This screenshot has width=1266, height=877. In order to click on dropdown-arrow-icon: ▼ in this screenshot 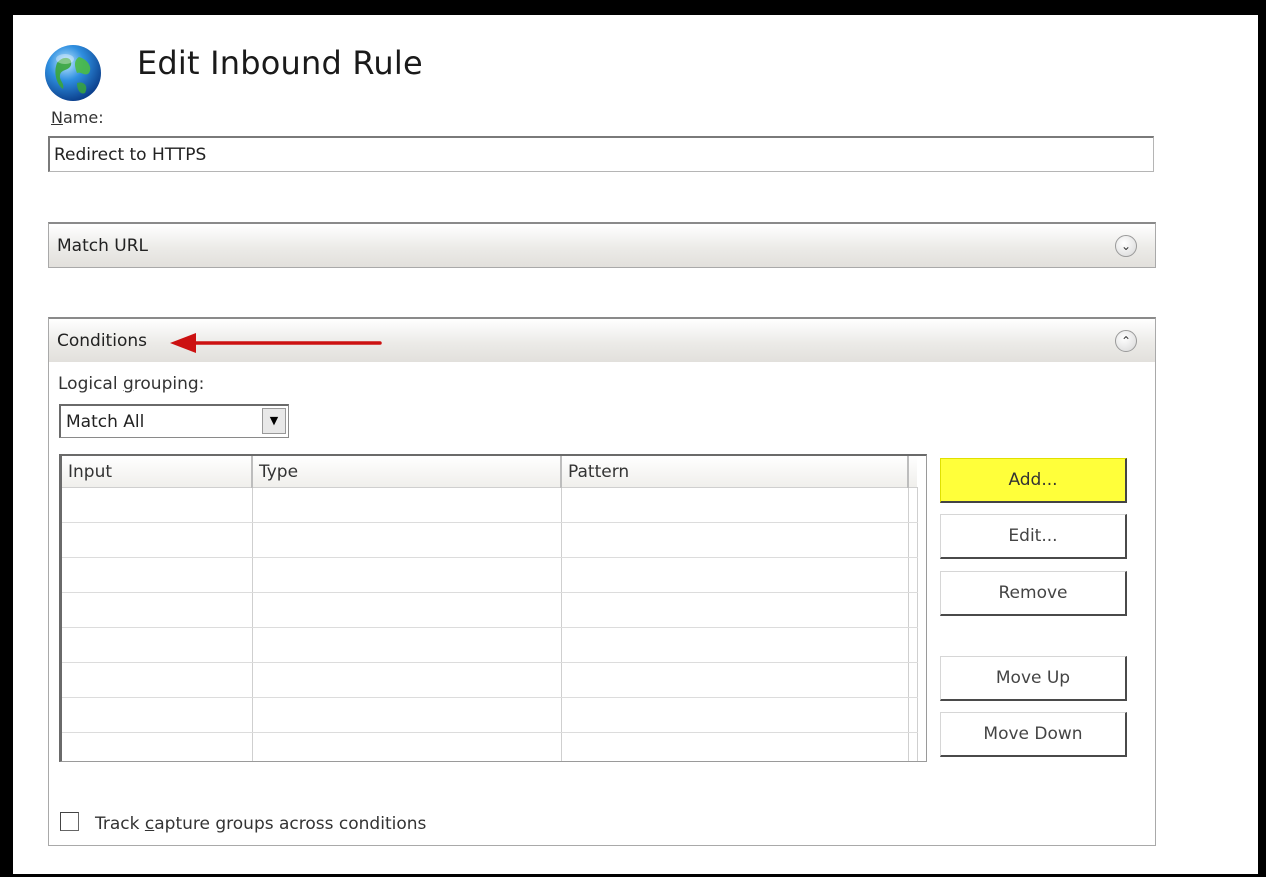, I will do `click(274, 421)`.